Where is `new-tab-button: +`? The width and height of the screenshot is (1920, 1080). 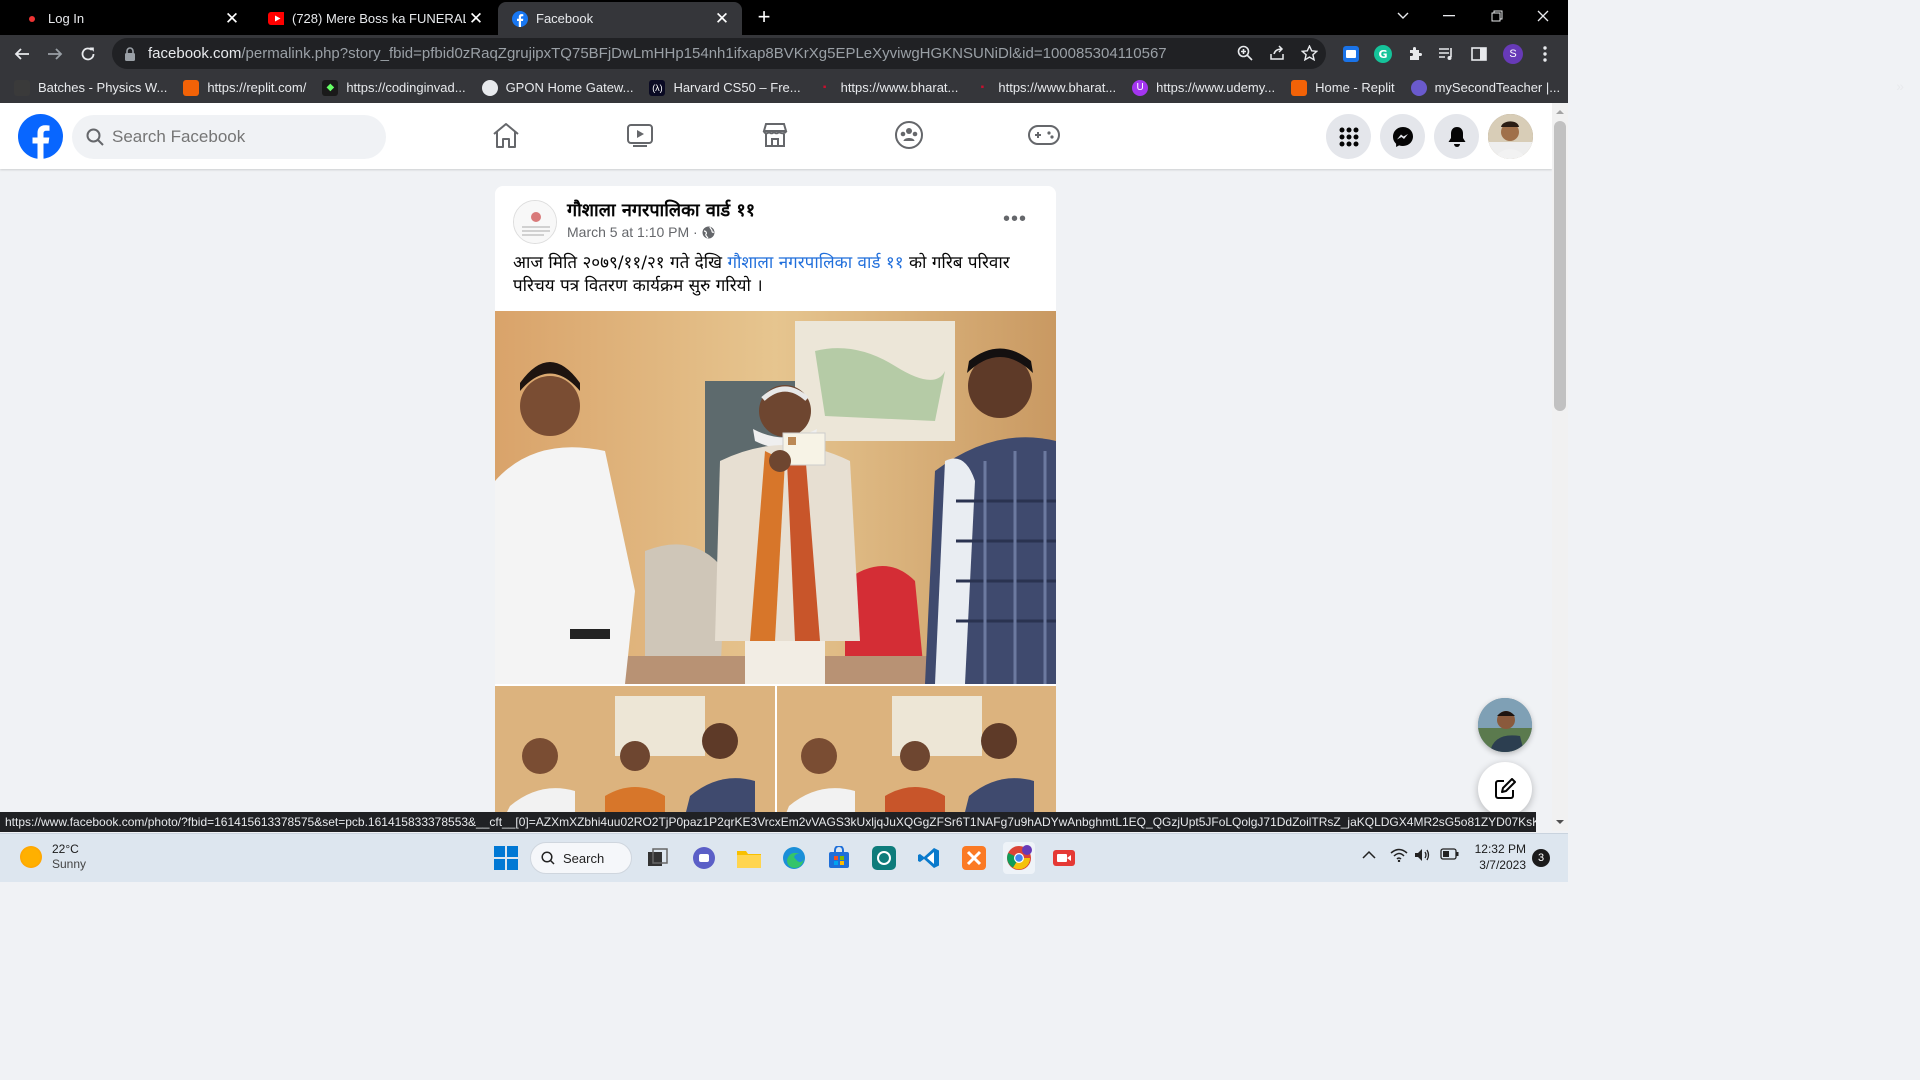 new-tab-button: + is located at coordinates (764, 17).